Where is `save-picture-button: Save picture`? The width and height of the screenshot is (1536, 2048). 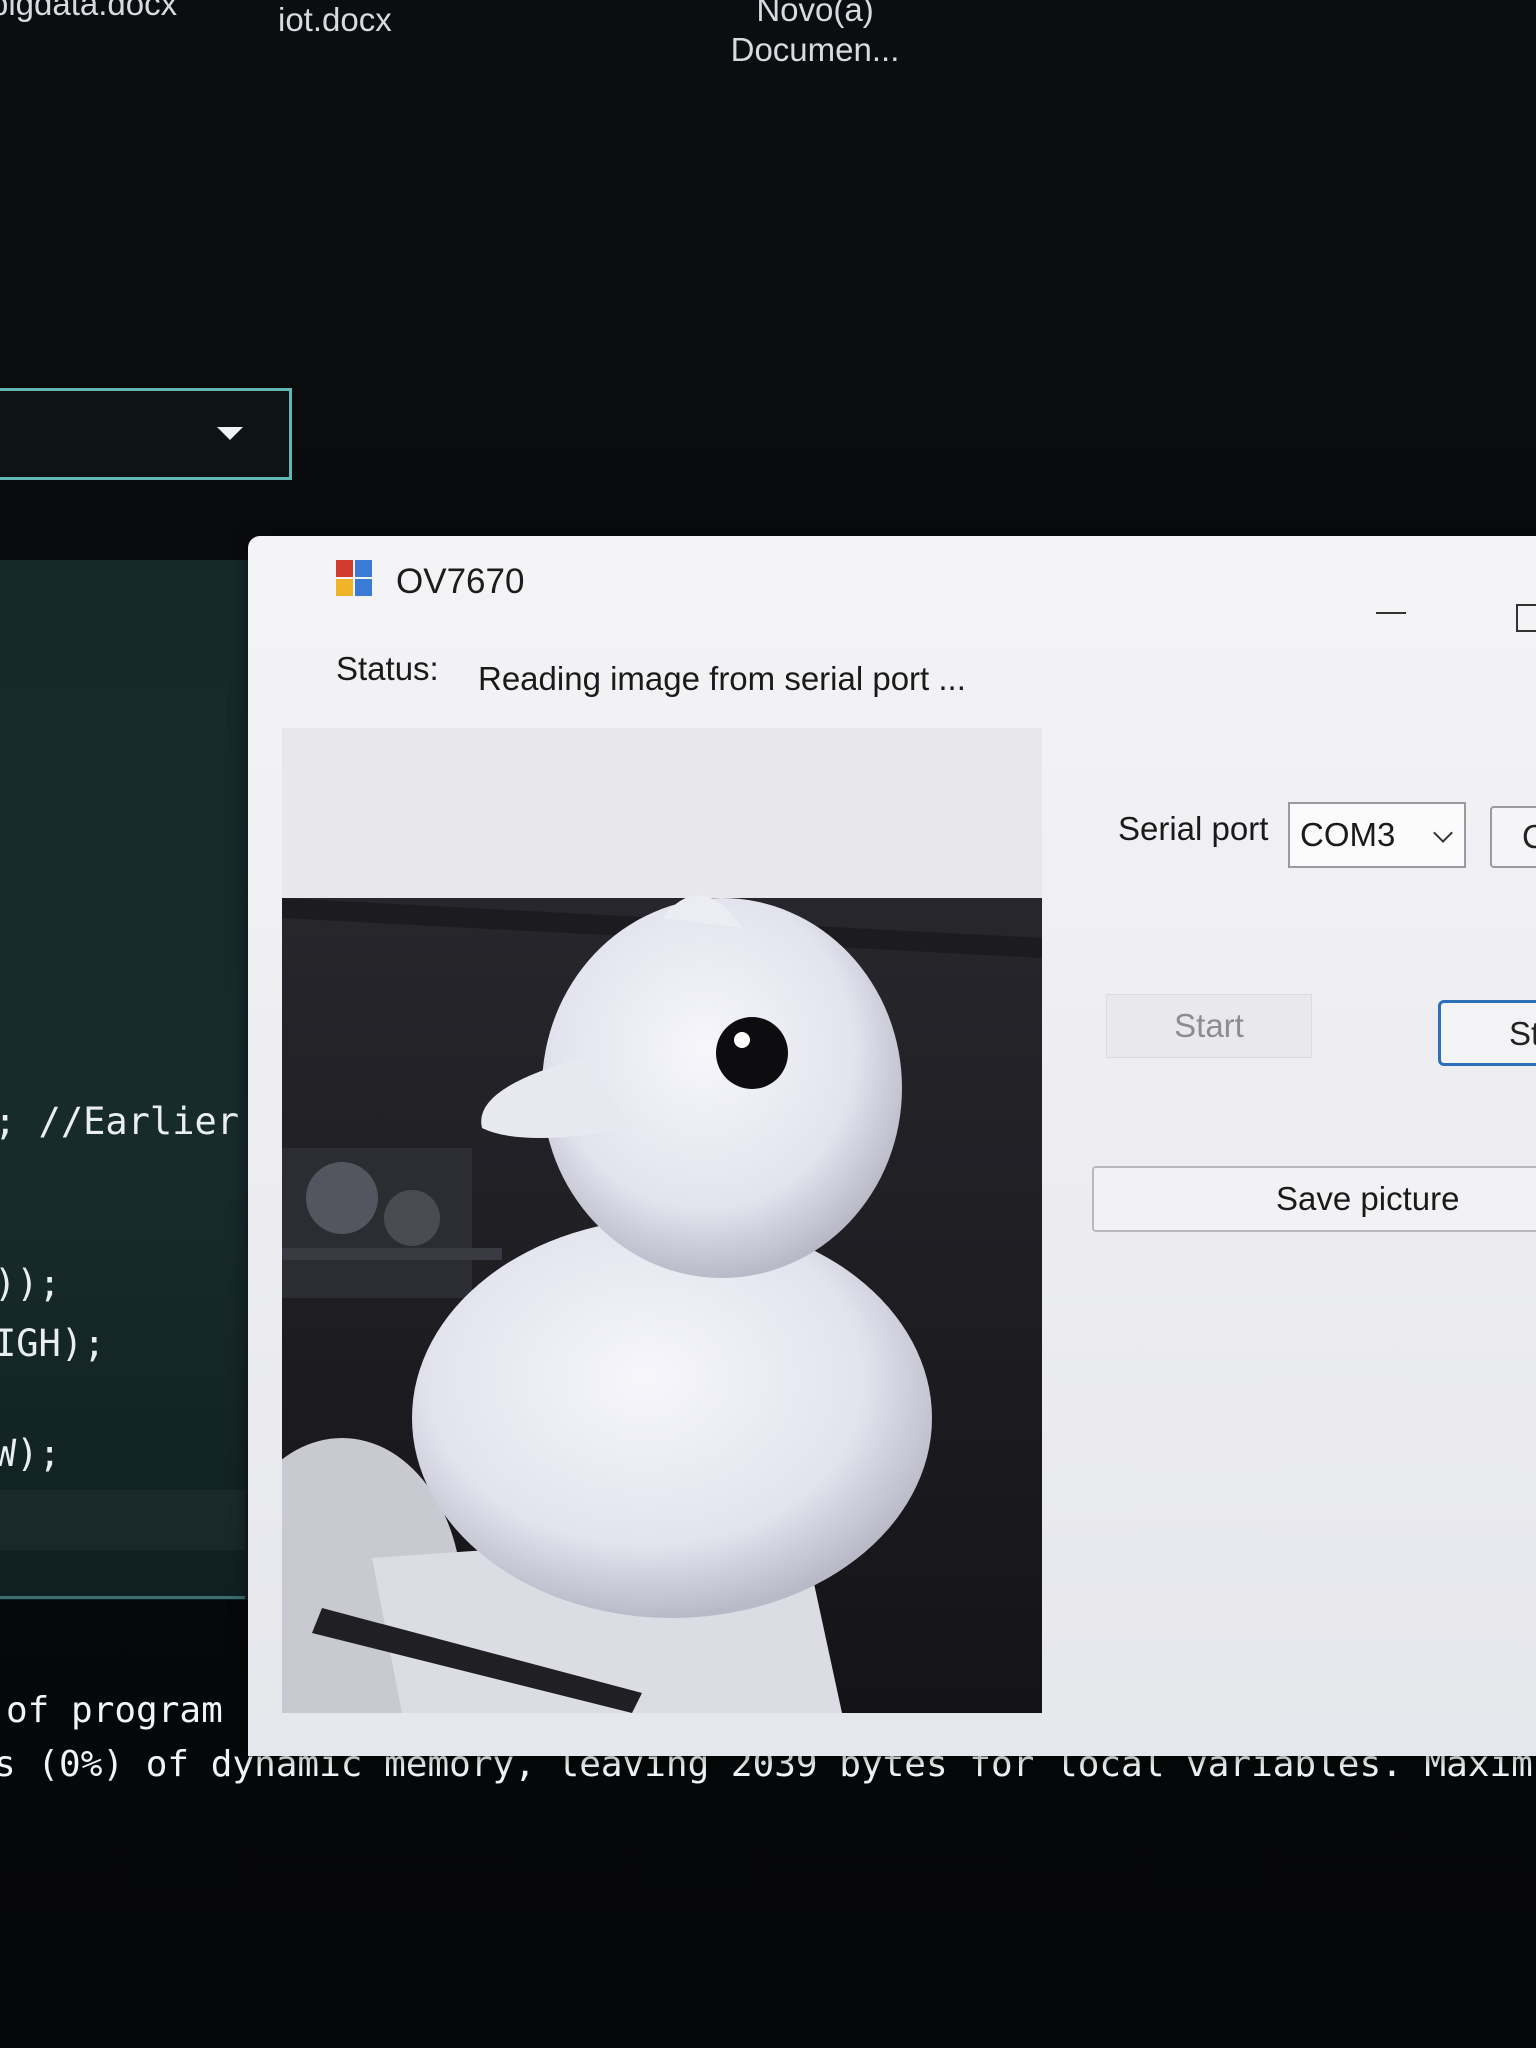 save-picture-button: Save picture is located at coordinates (1314, 1199).